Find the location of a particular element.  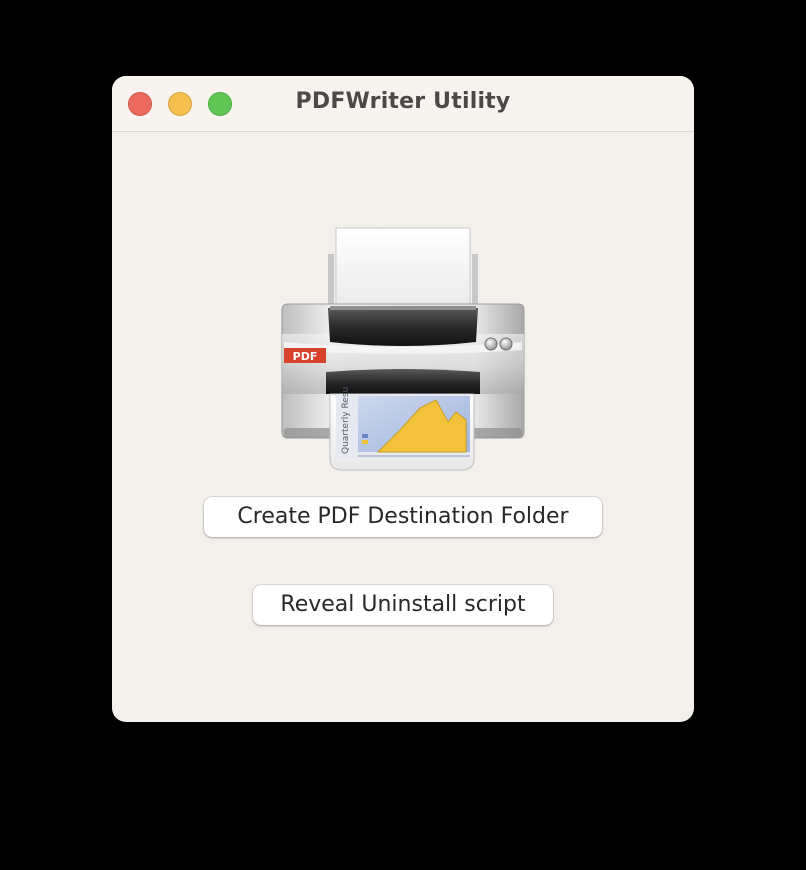

pdf-badge: PDF is located at coordinates (305, 355).